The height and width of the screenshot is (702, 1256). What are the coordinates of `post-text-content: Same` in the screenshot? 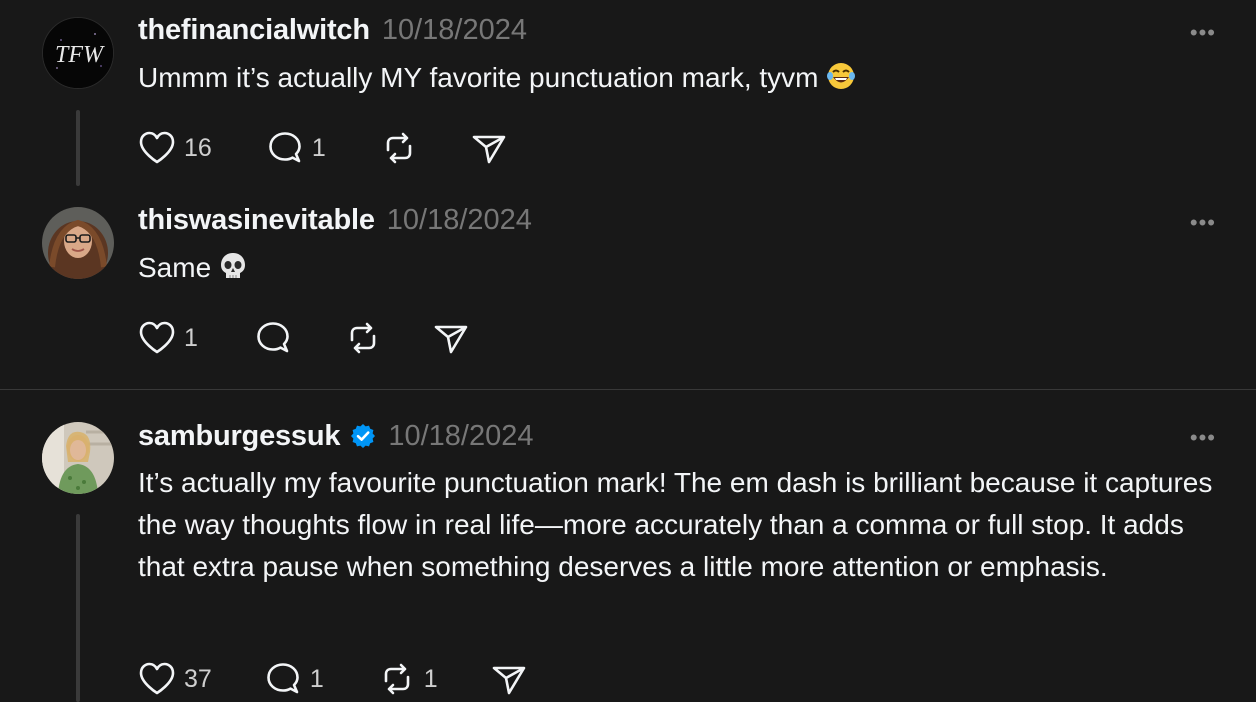 It's located at (175, 267).